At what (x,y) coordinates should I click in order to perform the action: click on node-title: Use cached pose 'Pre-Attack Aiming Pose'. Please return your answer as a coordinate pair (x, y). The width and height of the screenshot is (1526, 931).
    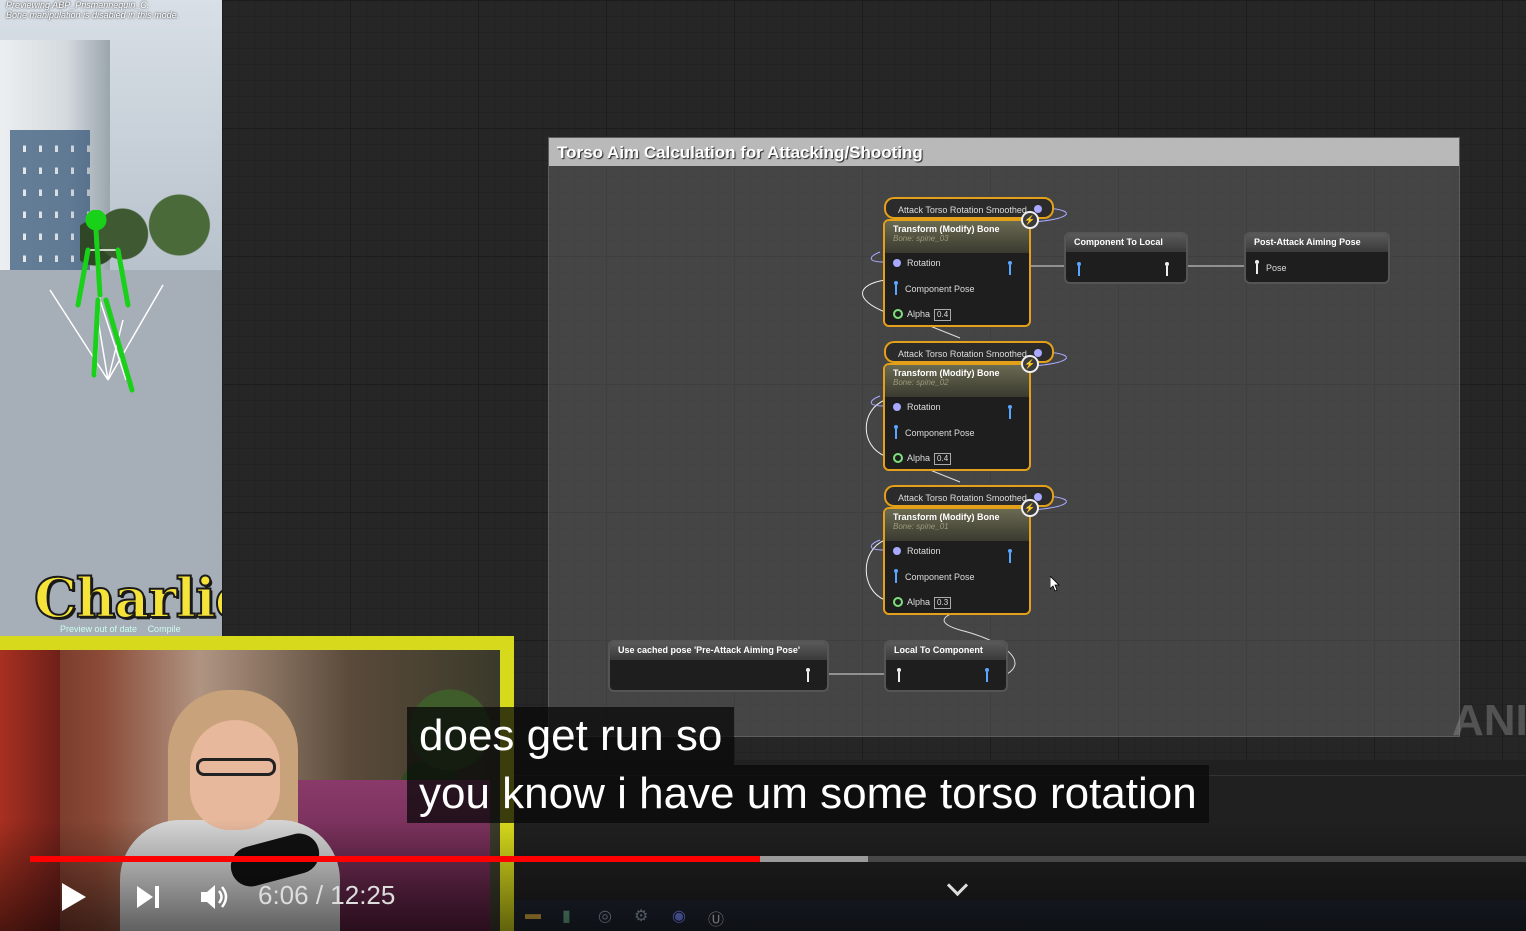
    Looking at the image, I should click on (709, 650).